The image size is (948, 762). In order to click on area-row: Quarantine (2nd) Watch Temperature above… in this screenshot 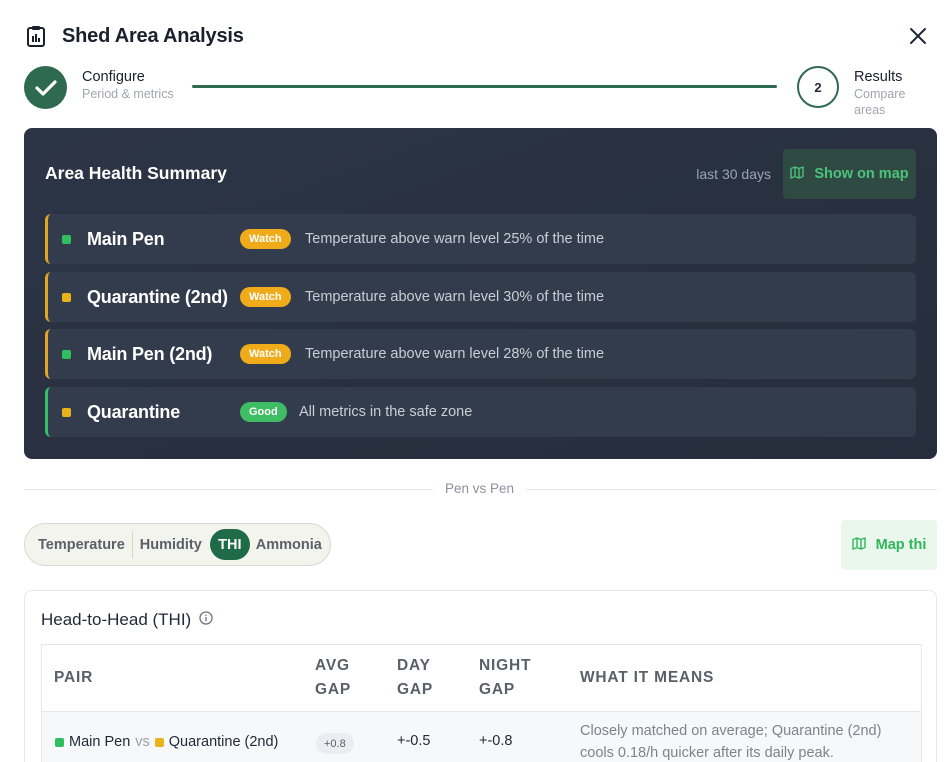, I will do `click(480, 297)`.